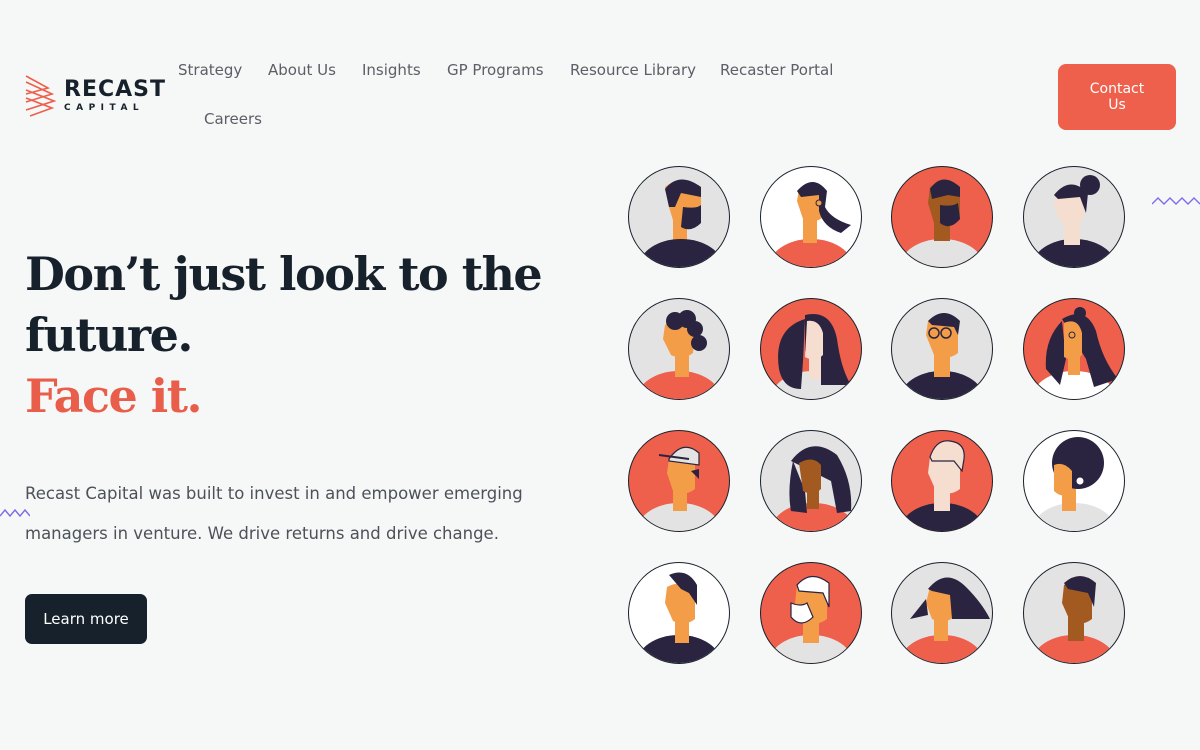 This screenshot has height=750, width=1200. Describe the element at coordinates (1074, 217) in the screenshot. I see `woman-bun-avatar-icon` at that location.